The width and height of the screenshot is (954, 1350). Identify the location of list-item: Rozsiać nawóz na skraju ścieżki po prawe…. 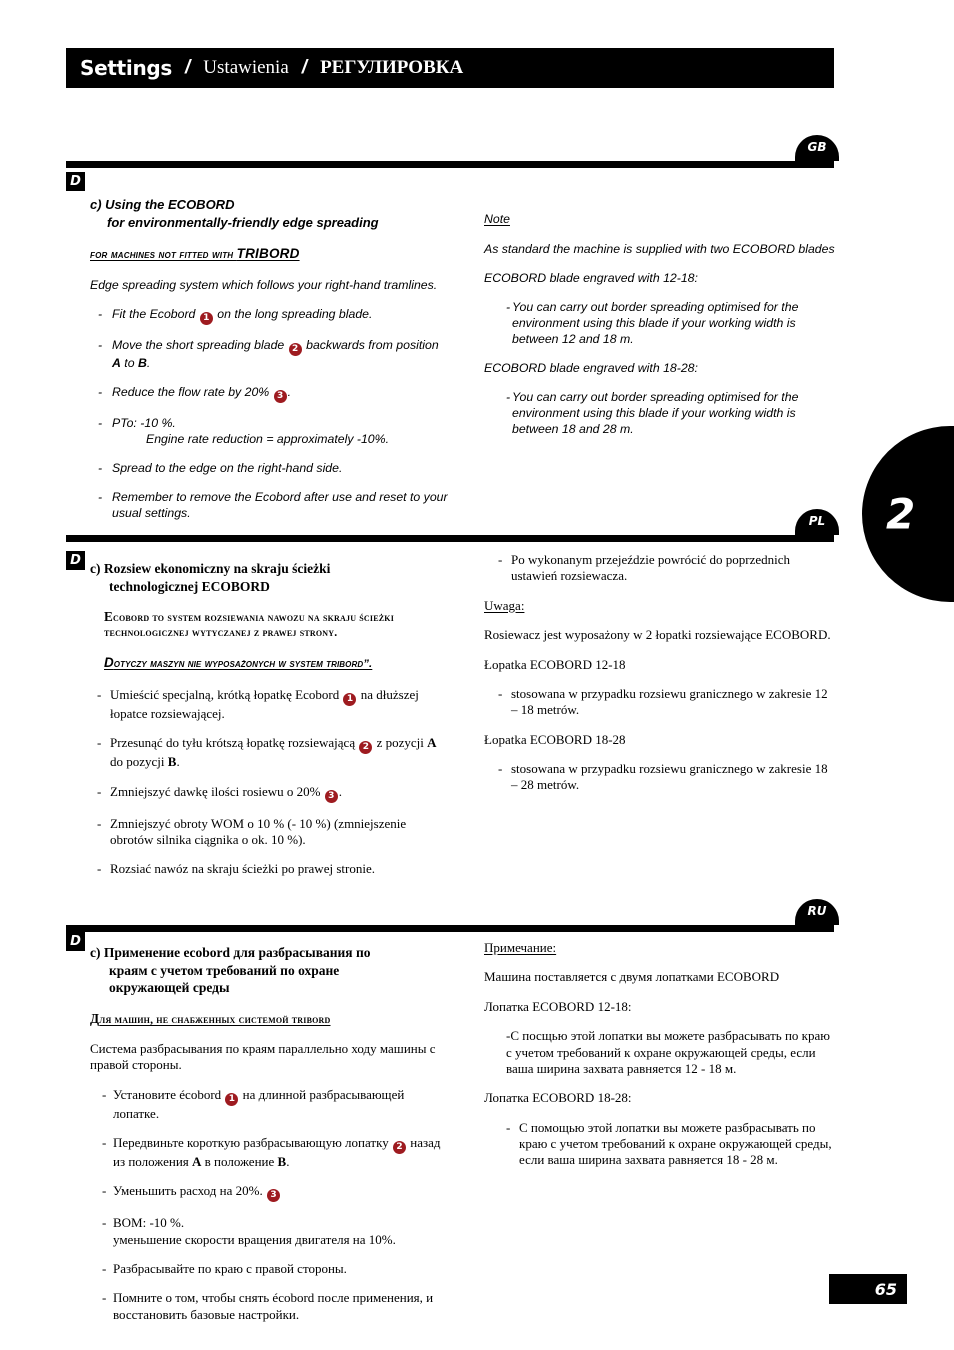
(270, 869).